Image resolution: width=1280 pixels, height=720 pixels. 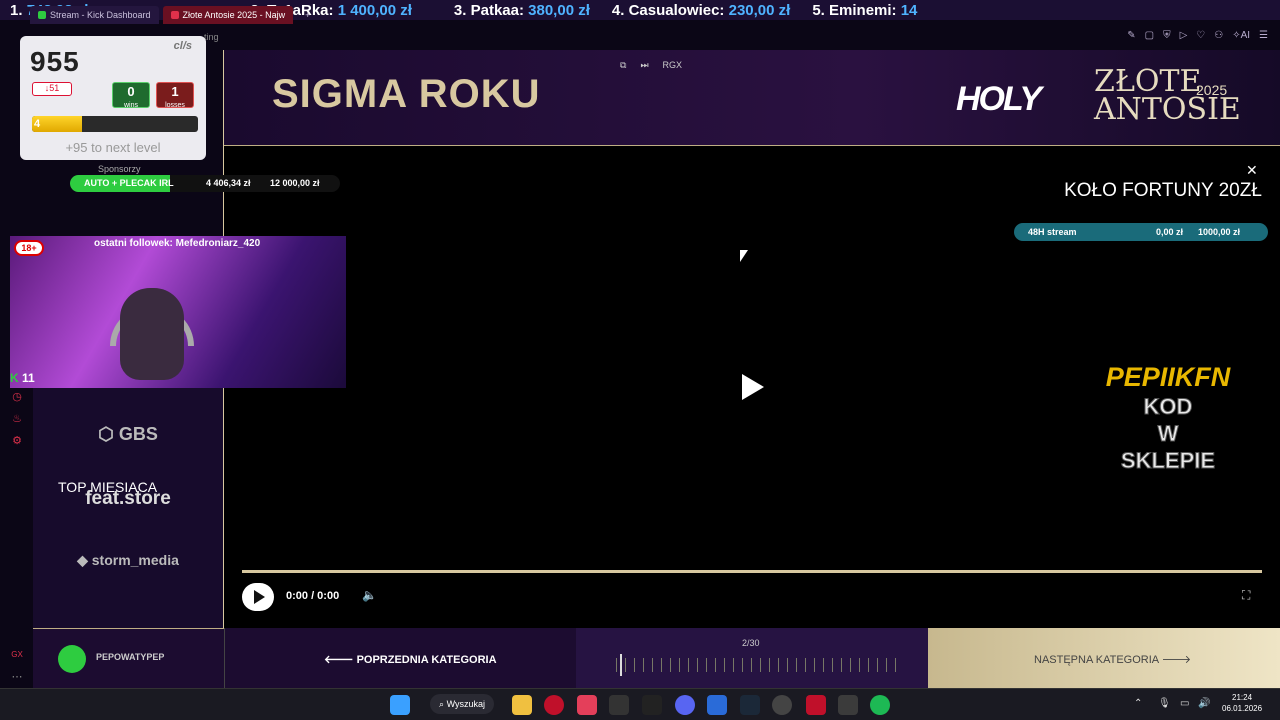 I want to click on viewer-count: K 11, so click(x=22, y=378).